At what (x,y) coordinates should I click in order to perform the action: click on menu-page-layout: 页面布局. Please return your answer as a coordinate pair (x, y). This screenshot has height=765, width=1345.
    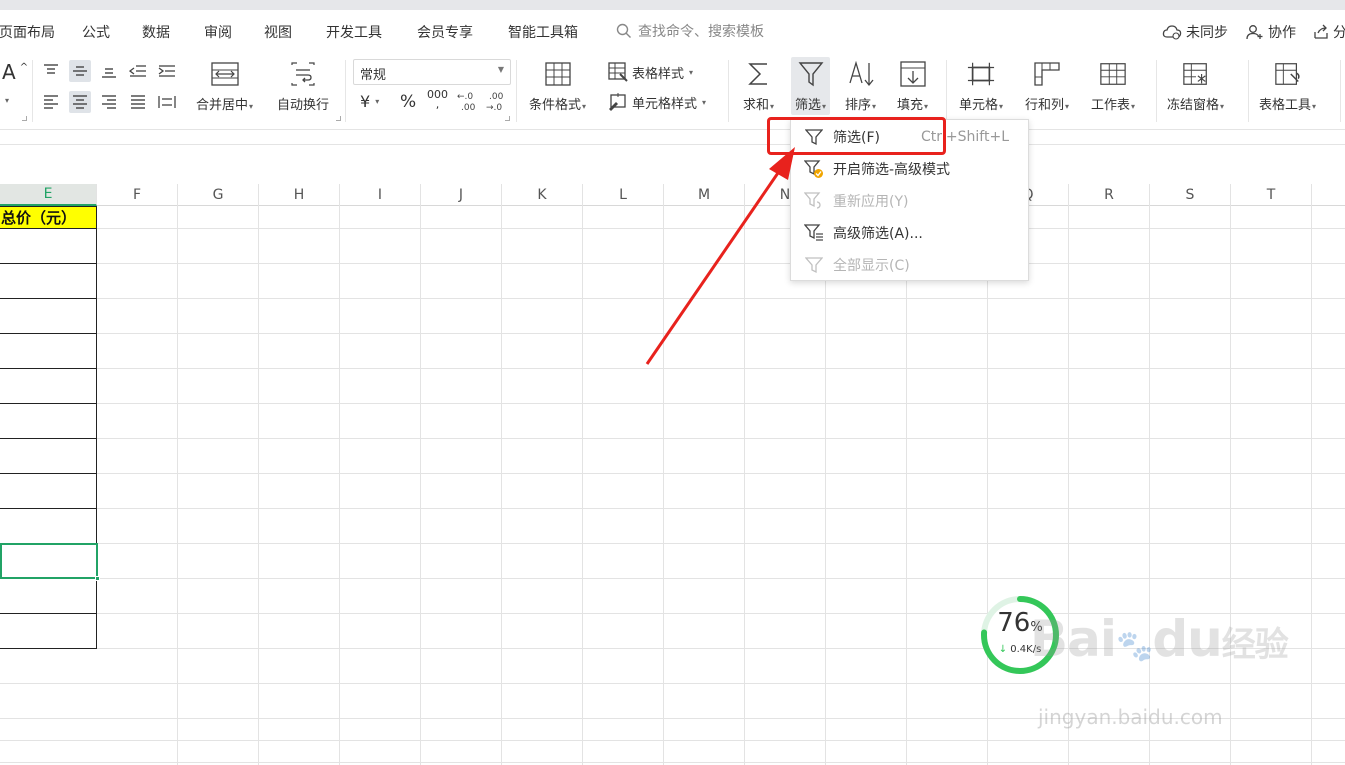
    Looking at the image, I should click on (27, 32).